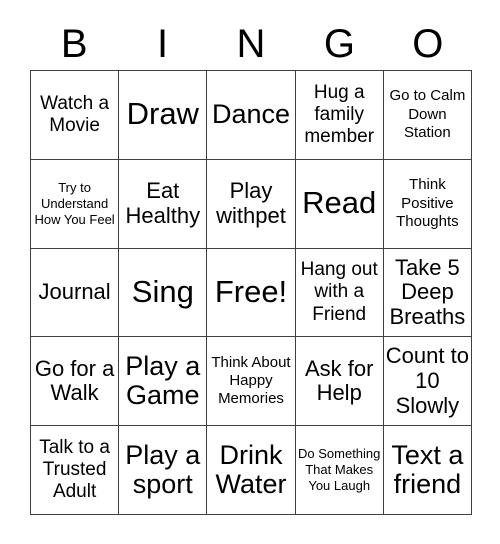 Image resolution: width=500 pixels, height=544 pixels. I want to click on bingo-cell-label: Sing, so click(162, 292).